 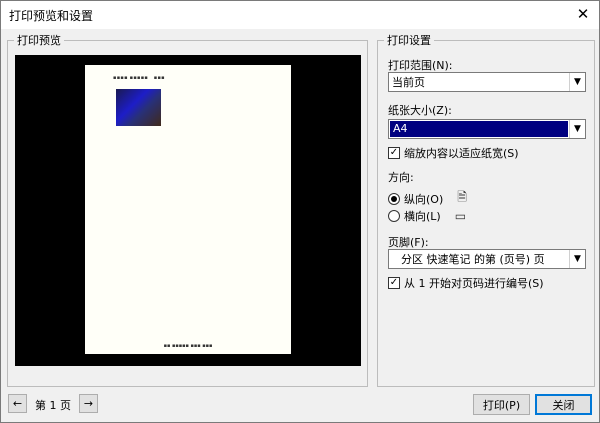 I want to click on next-page-button: →, so click(x=88, y=403).